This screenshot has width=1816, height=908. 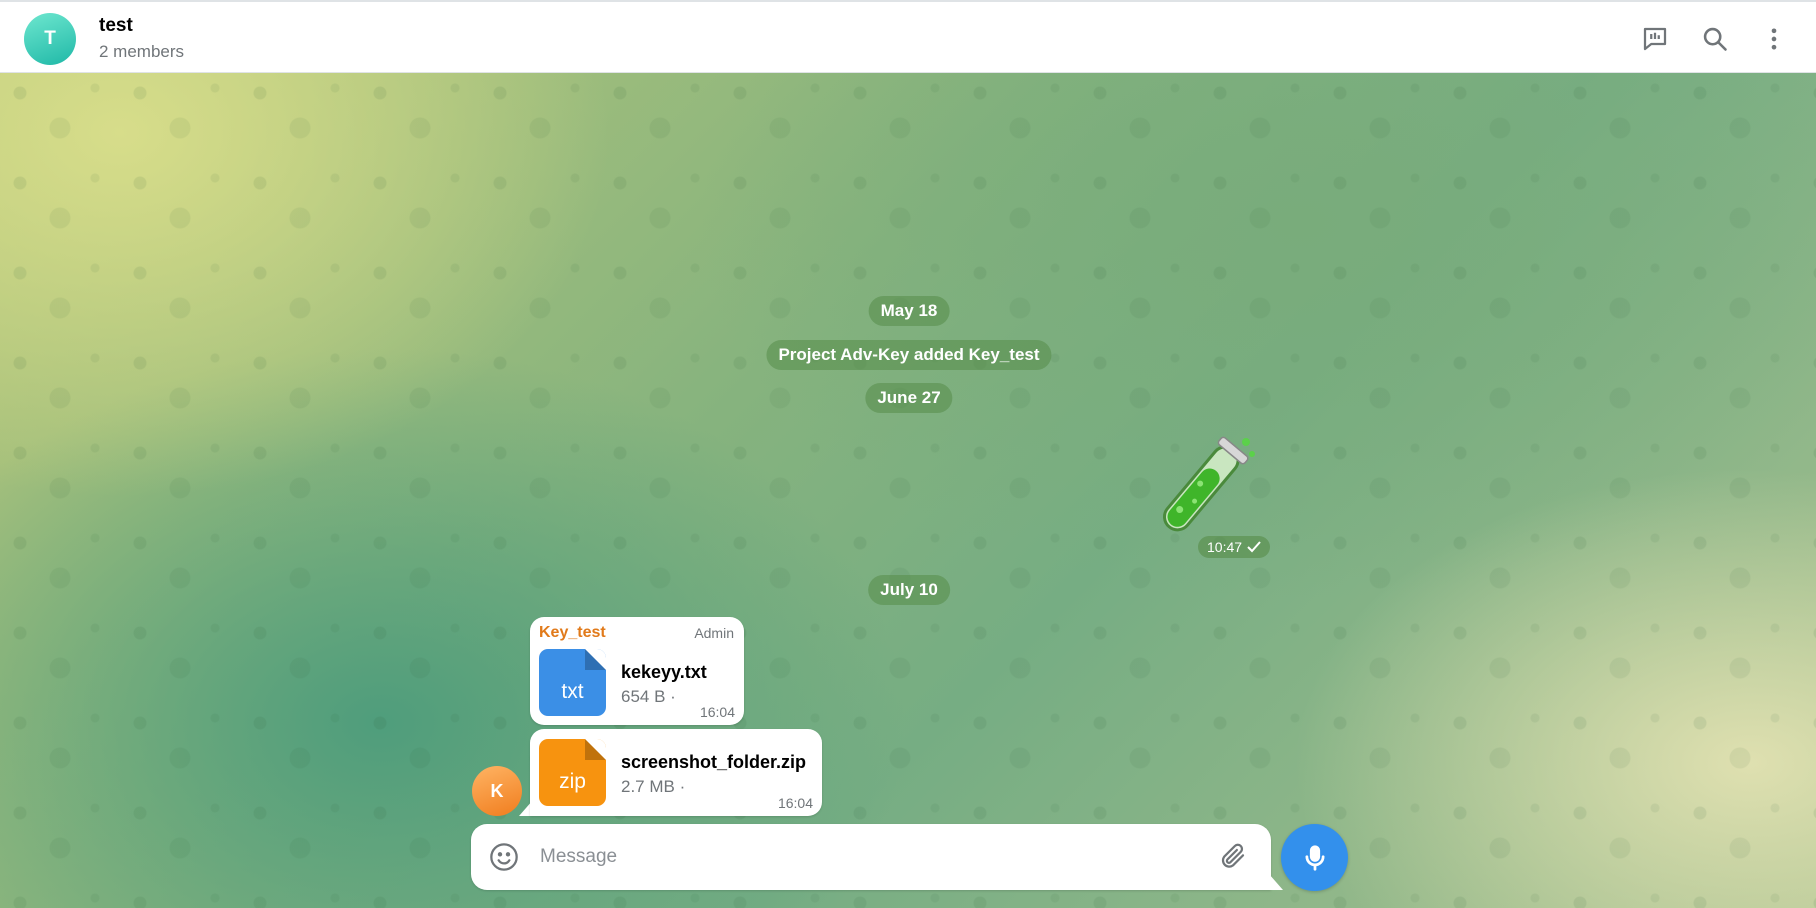 I want to click on file-size: 2.7 MB ·, so click(x=653, y=786).